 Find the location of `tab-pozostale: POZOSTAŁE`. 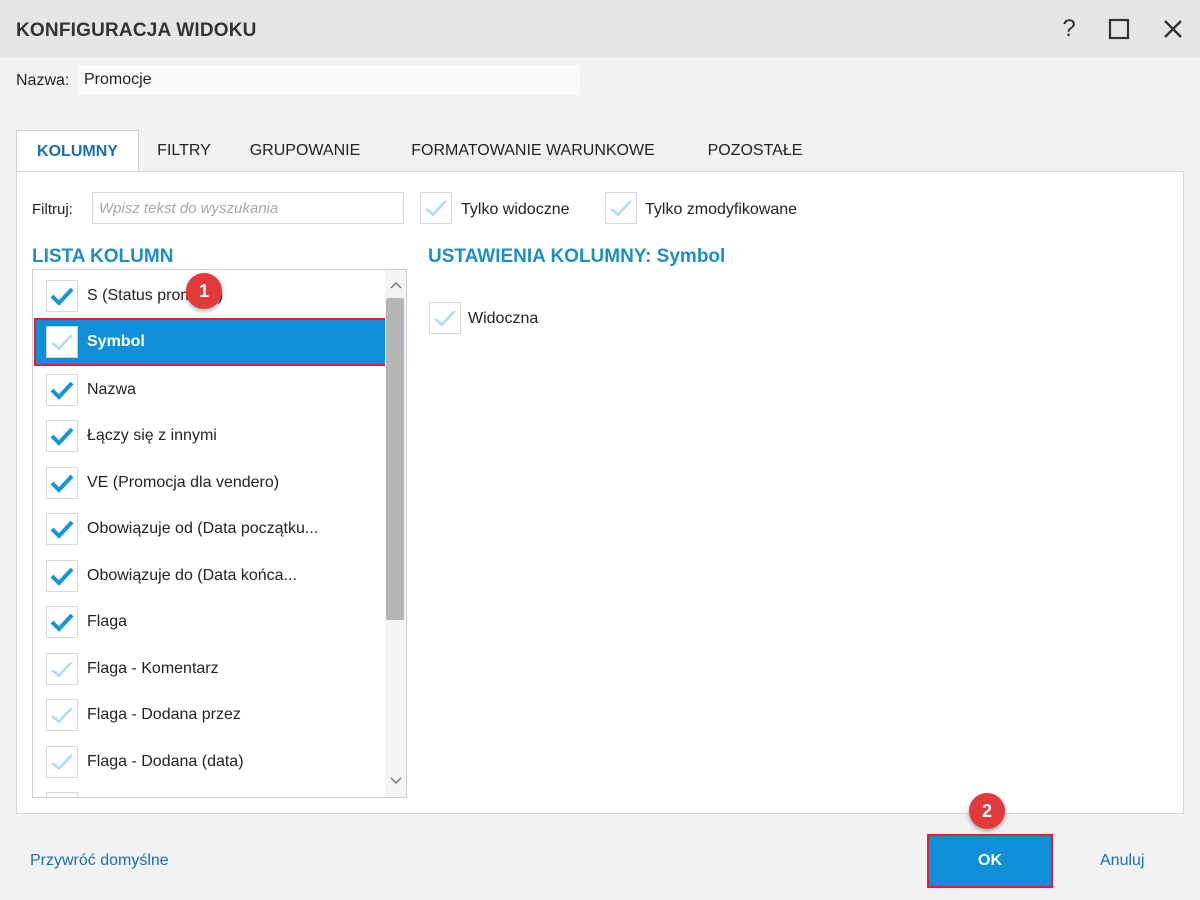

tab-pozostale: POZOSTAŁE is located at coordinates (755, 151).